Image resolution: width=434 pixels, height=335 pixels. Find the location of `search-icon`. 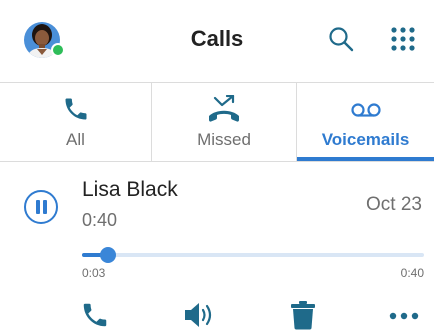

search-icon is located at coordinates (341, 39).